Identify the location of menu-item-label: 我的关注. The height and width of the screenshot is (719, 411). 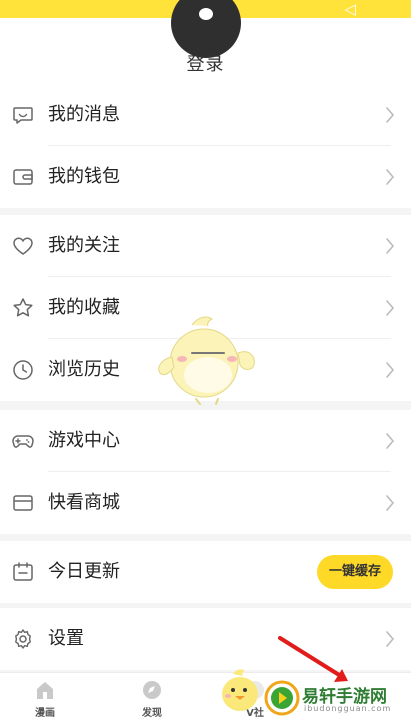
(84, 245).